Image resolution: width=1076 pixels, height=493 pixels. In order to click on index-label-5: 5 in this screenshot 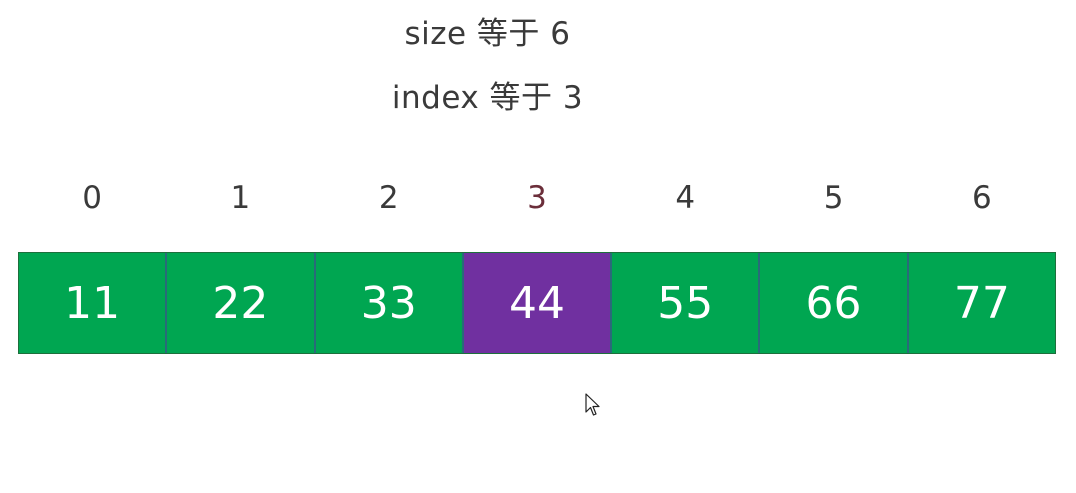, I will do `click(833, 198)`.